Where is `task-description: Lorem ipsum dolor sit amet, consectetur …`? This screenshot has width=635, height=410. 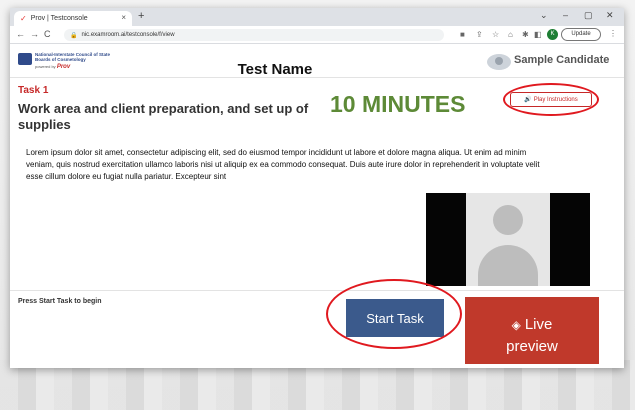
task-description: Lorem ipsum dolor sit amet, consectetur … is located at coordinates (283, 164).